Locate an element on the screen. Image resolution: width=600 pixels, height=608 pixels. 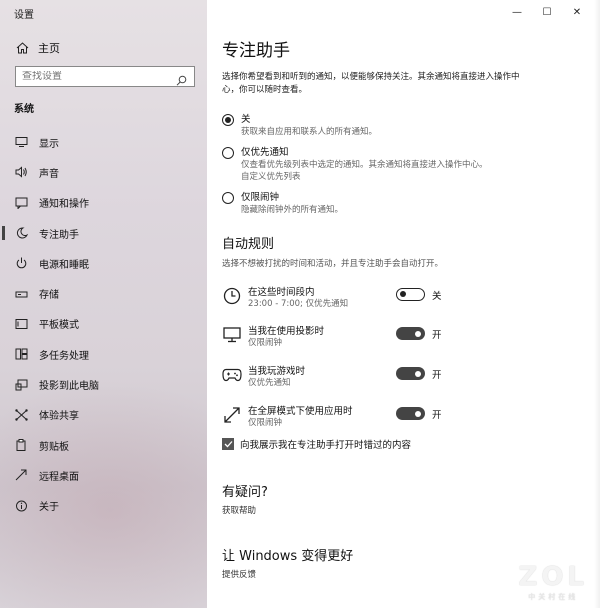
option-alarms-only: 仅限闹钟 隐藏除闹钟外的所有通知。 is located at coordinates (366, 203).